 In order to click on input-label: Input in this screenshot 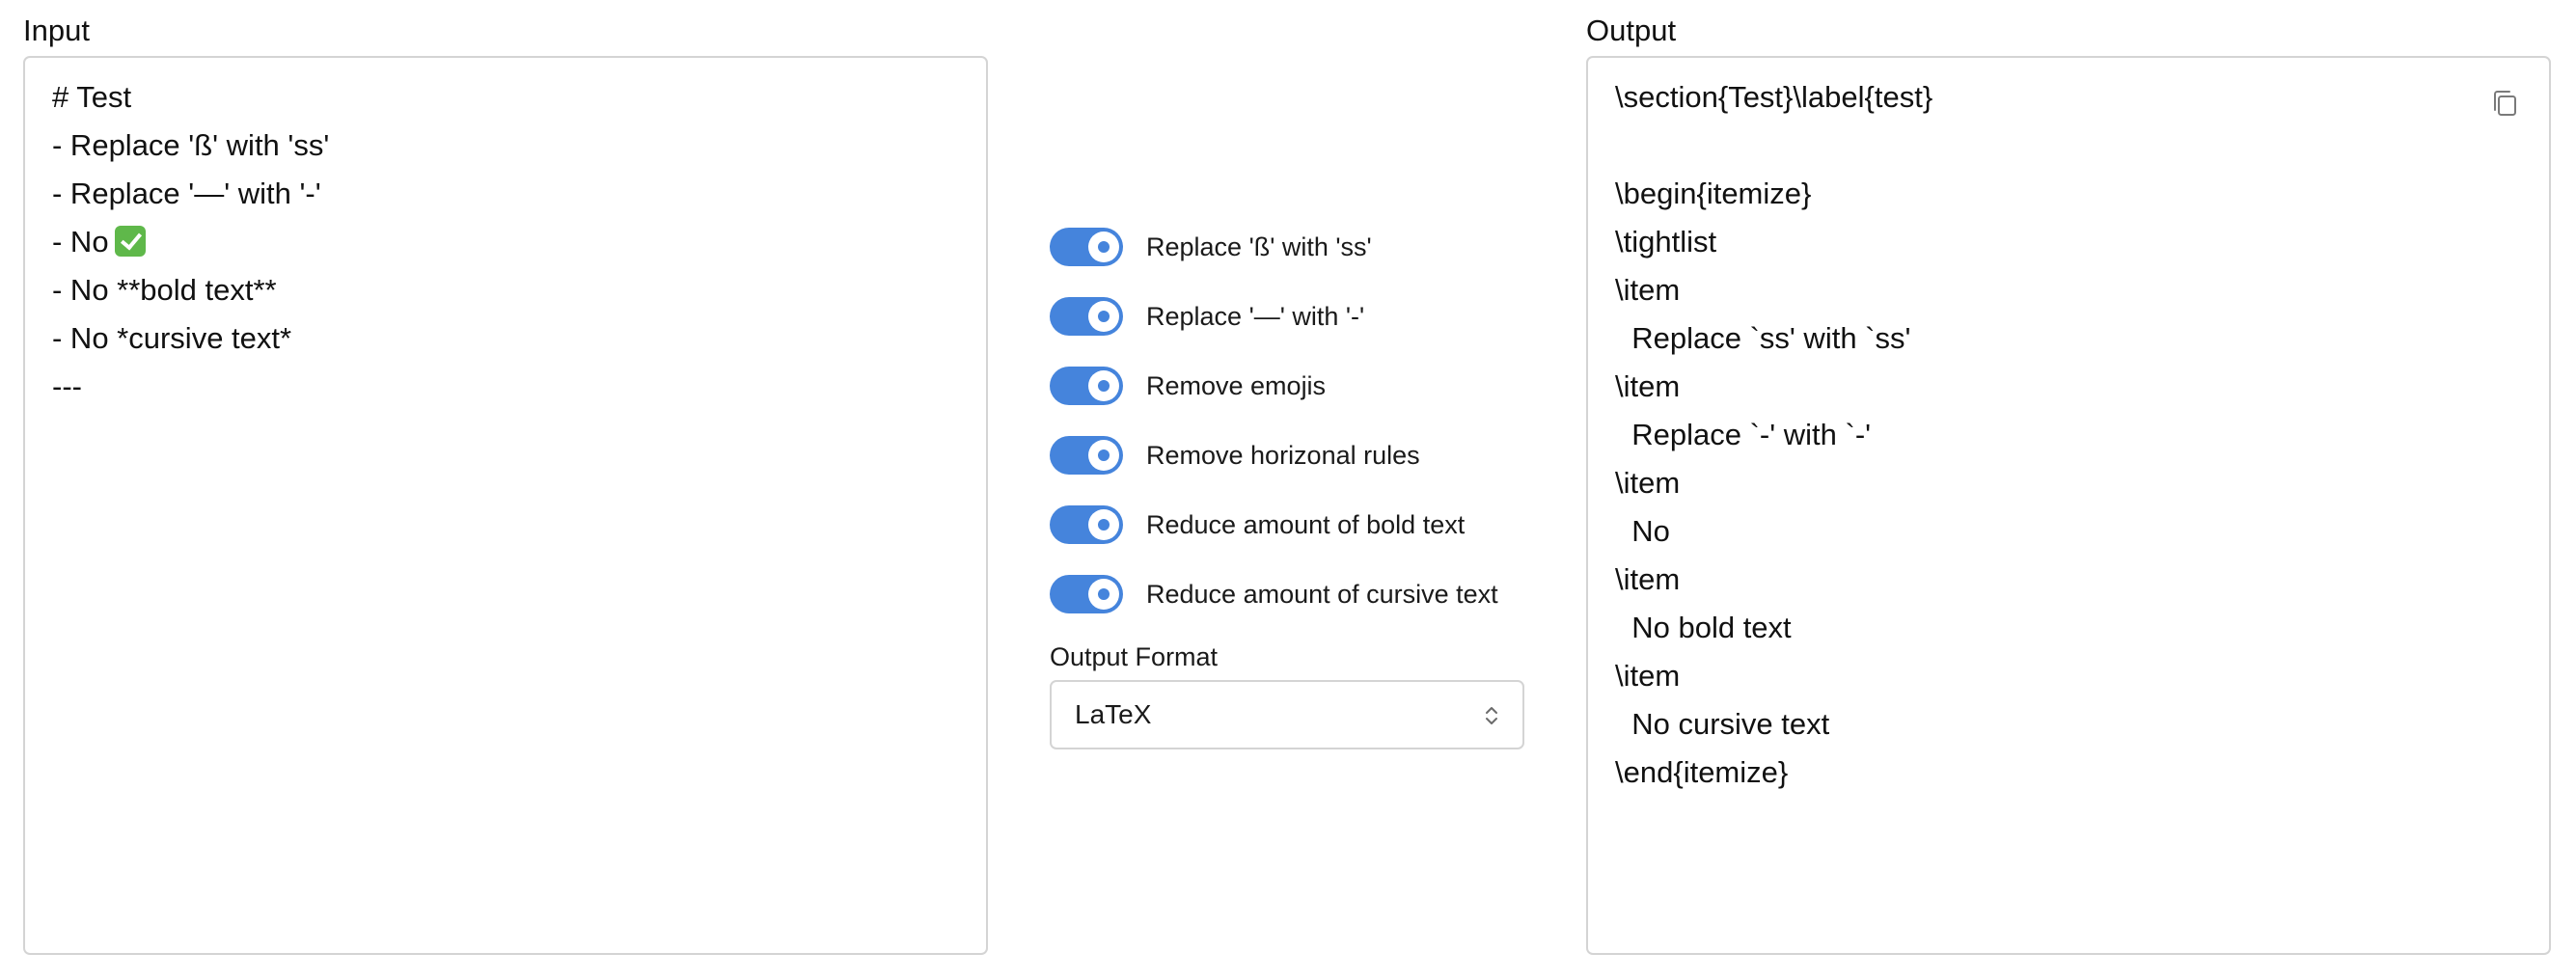, I will do `click(57, 30)`.